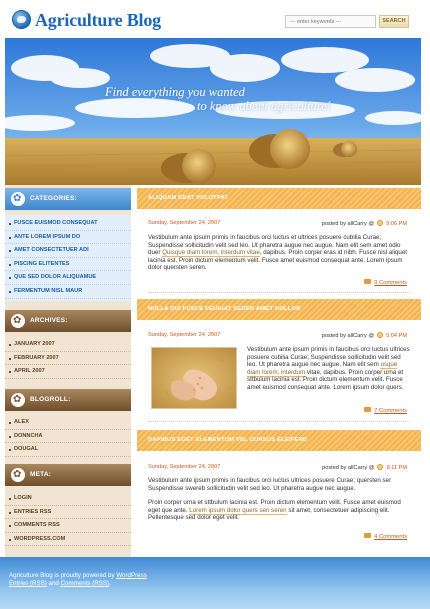  Describe the element at coordinates (50, 399) in the screenshot. I see `blogroll-title: BLOGROLL:` at that location.